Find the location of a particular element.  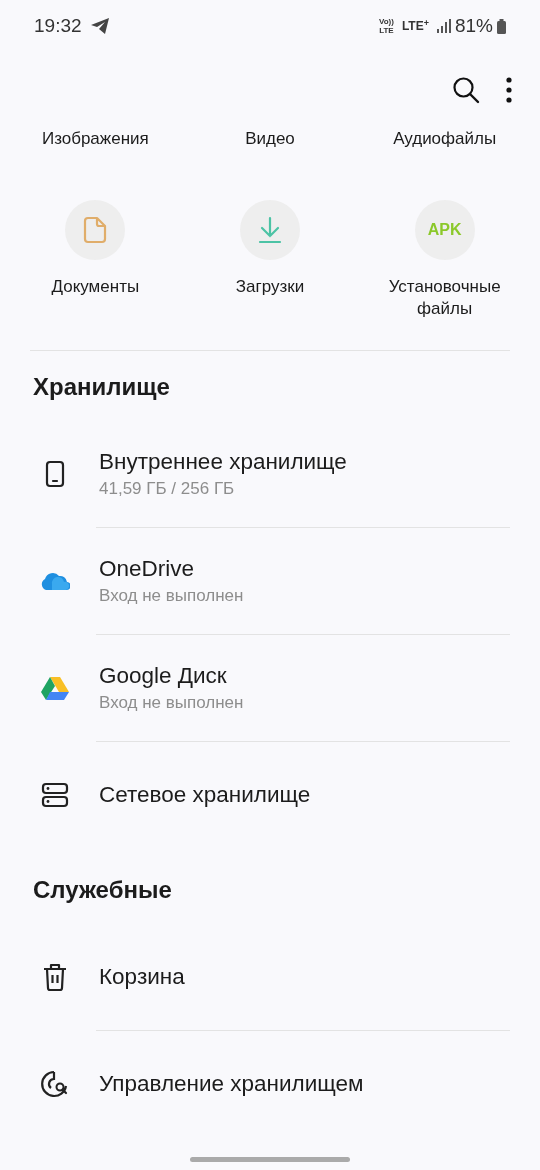

item-title: Сетевое хранилище is located at coordinates (205, 795).